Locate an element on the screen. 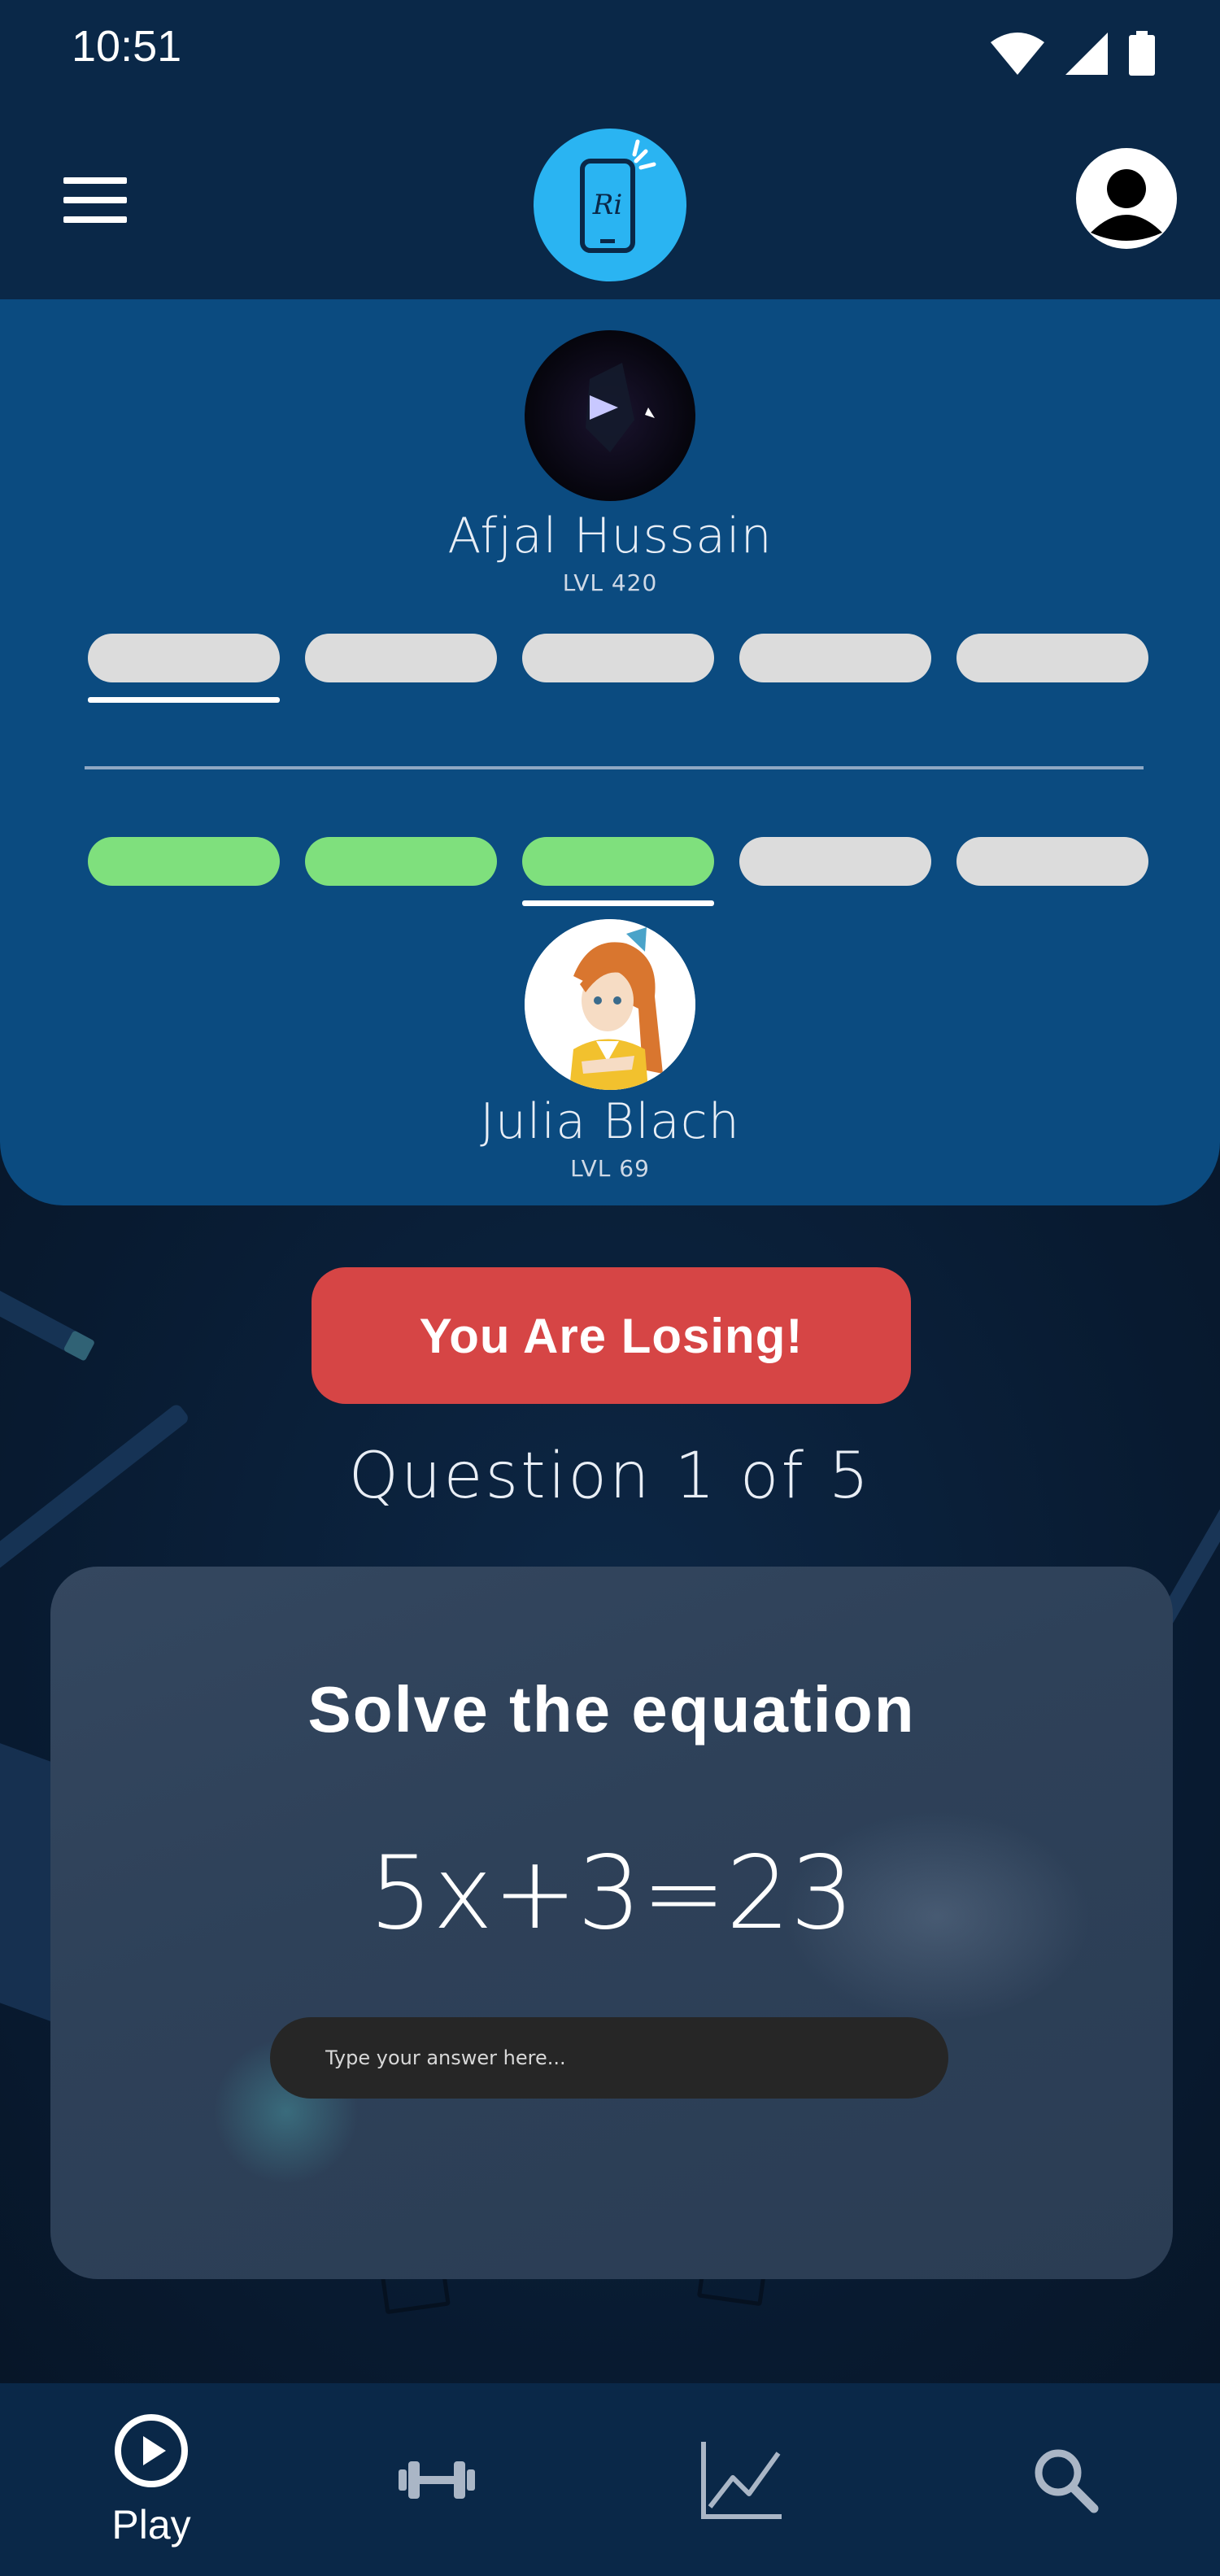 The width and height of the screenshot is (1220, 2576). battery-icon is located at coordinates (1142, 53).